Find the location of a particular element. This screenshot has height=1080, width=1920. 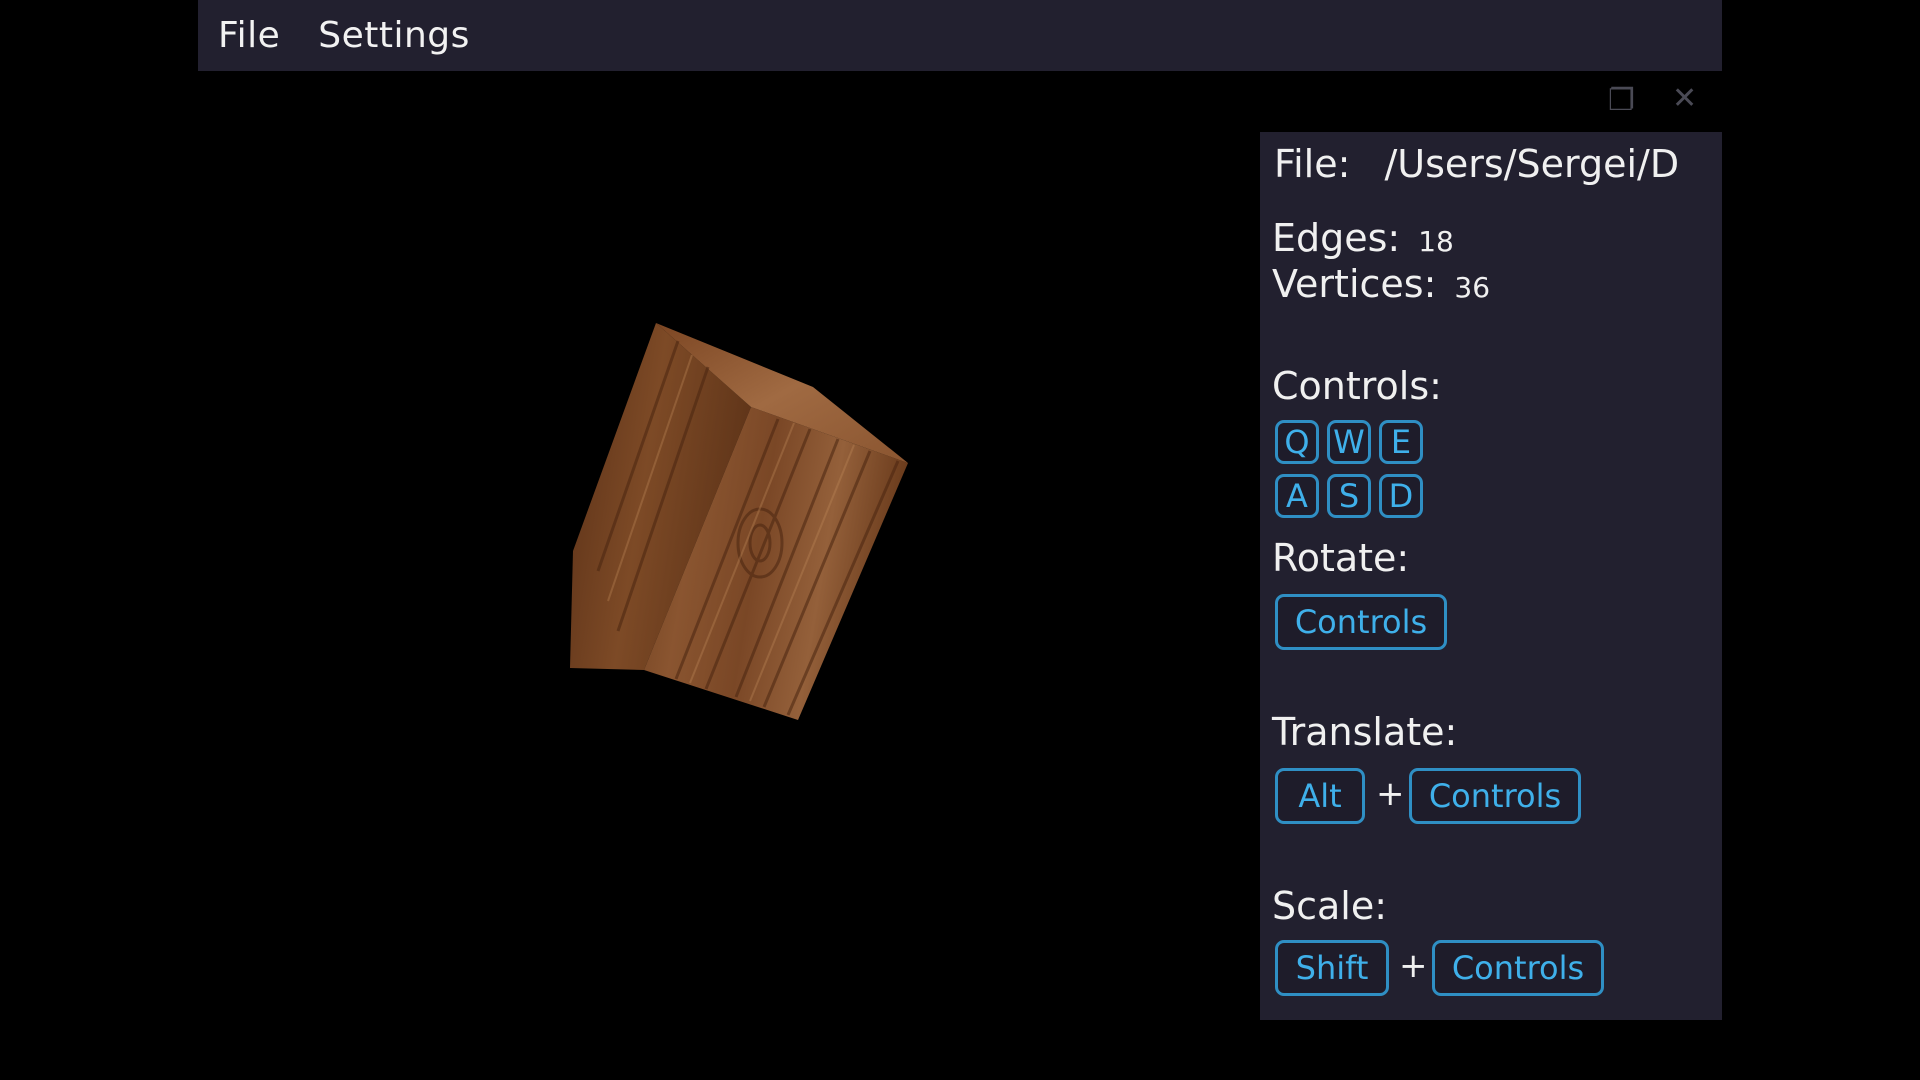

rotate-controls-key: Controls is located at coordinates (1361, 622).